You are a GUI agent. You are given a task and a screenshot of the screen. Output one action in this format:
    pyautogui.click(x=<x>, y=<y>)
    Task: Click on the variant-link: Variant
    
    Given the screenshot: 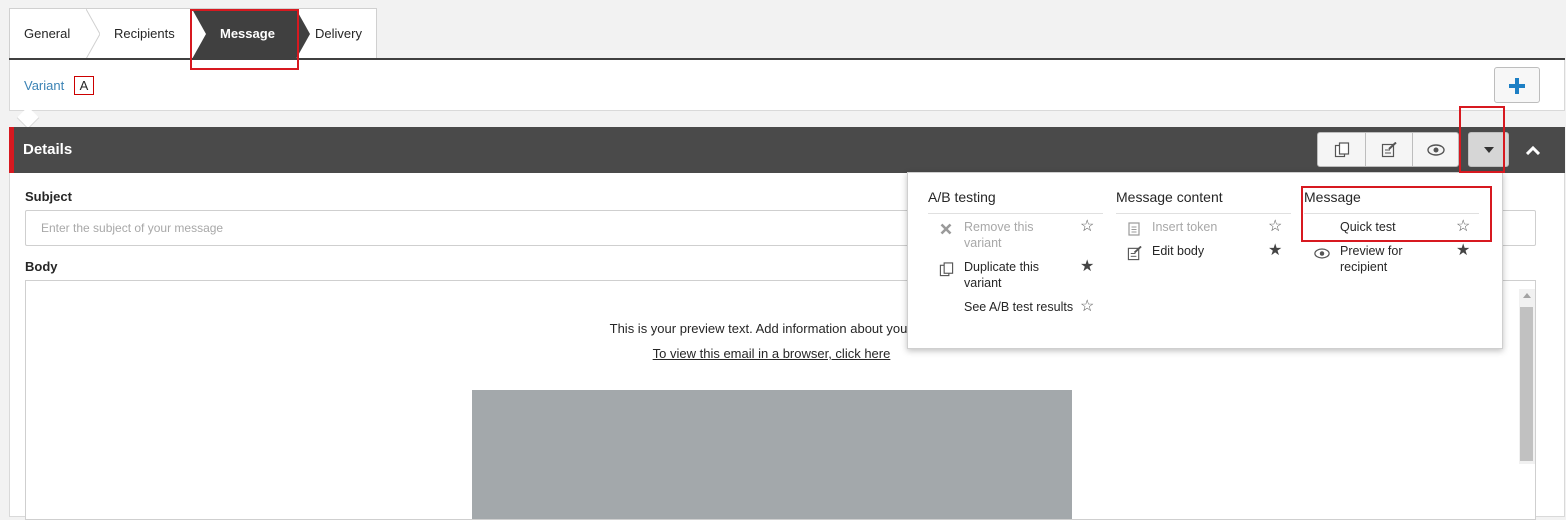 What is the action you would take?
    pyautogui.click(x=44, y=85)
    